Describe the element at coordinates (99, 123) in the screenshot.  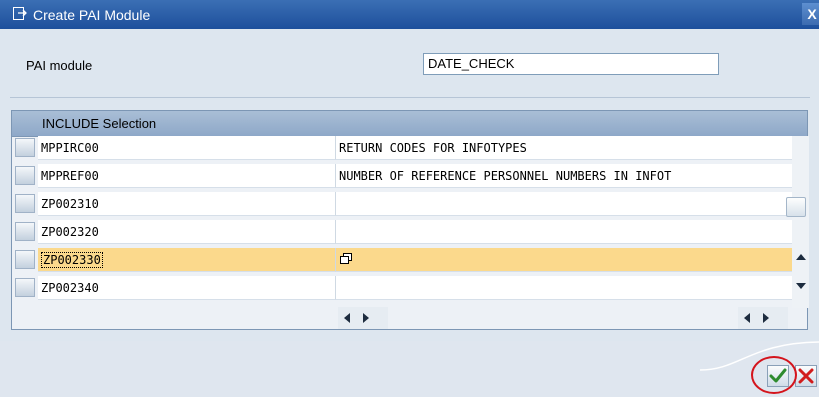
I see `table-header-label: INCLUDE Selection` at that location.